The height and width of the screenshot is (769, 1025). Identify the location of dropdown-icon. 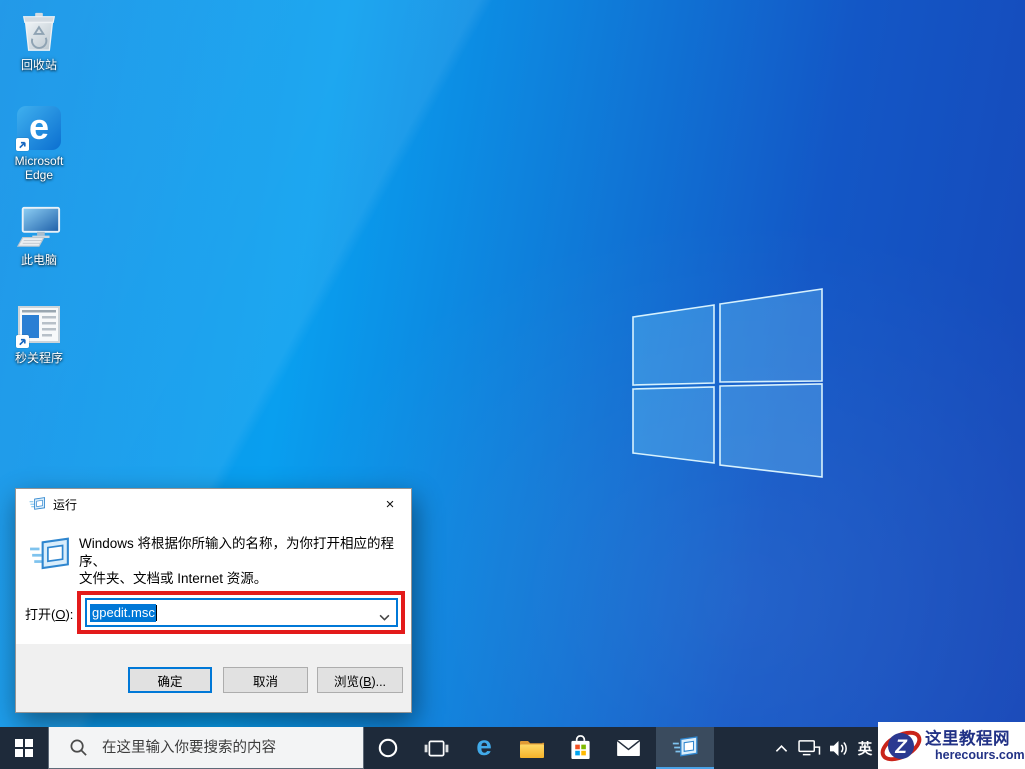
(384, 617).